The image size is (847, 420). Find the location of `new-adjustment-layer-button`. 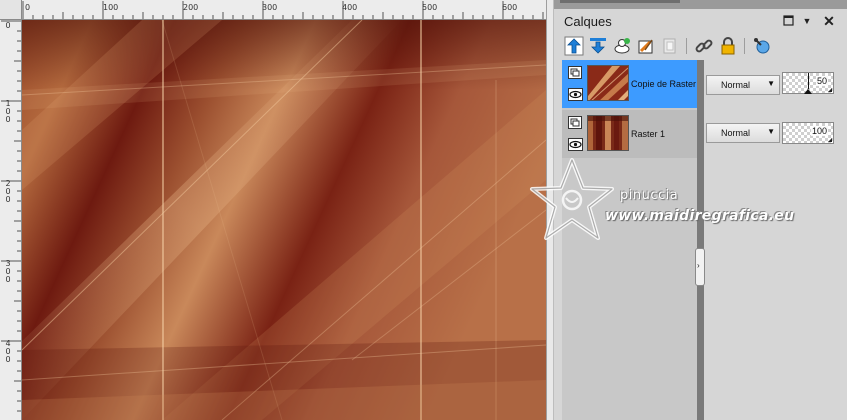

new-adjustment-layer-button is located at coordinates (646, 46).